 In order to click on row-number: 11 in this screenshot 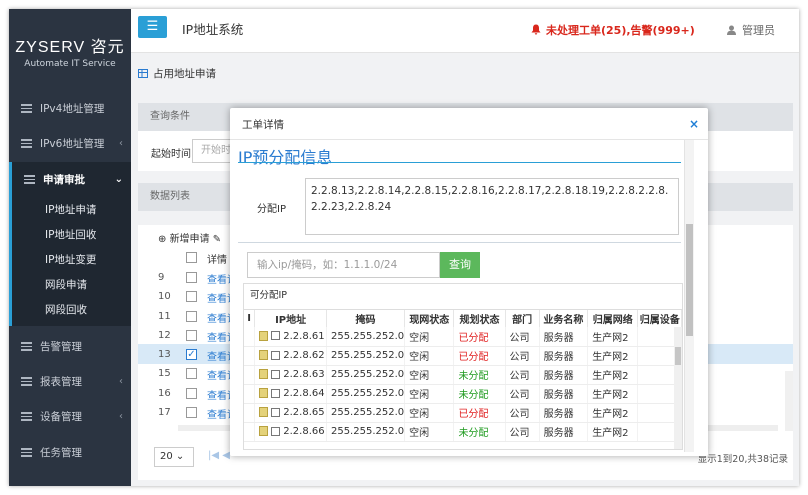, I will do `click(164, 316)`.